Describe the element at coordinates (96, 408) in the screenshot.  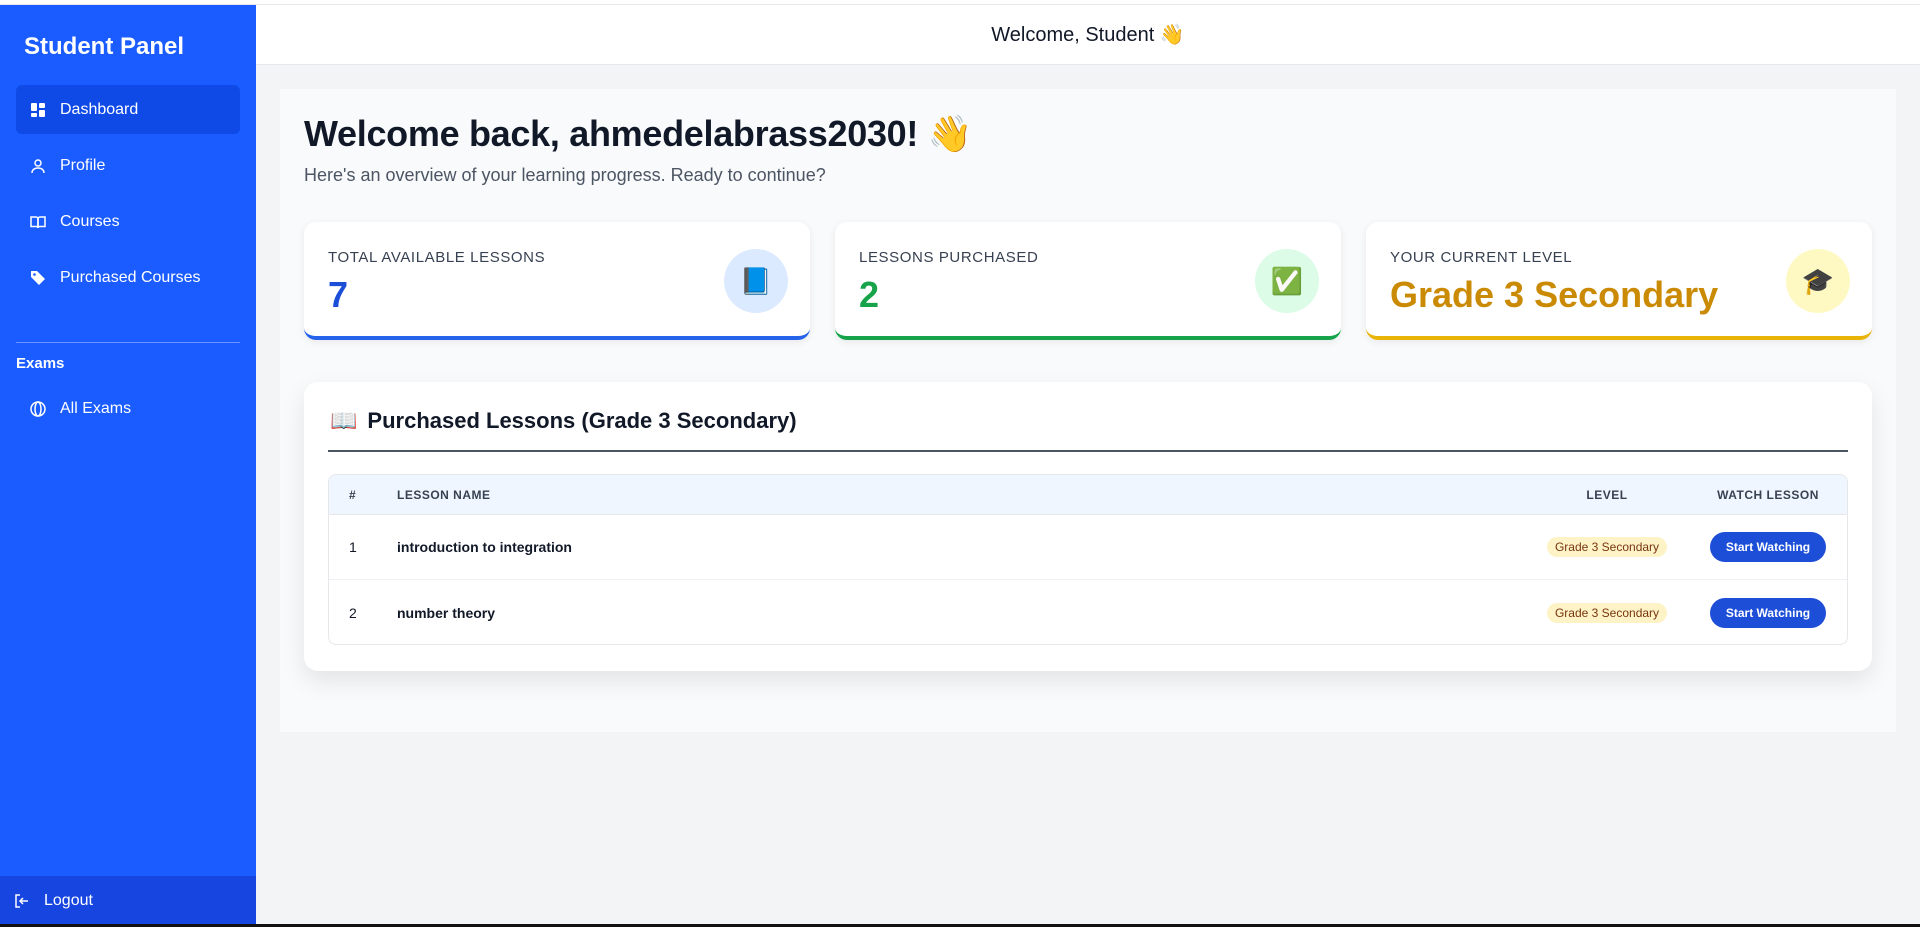
I see `sidebar-item-label: All Exams` at that location.